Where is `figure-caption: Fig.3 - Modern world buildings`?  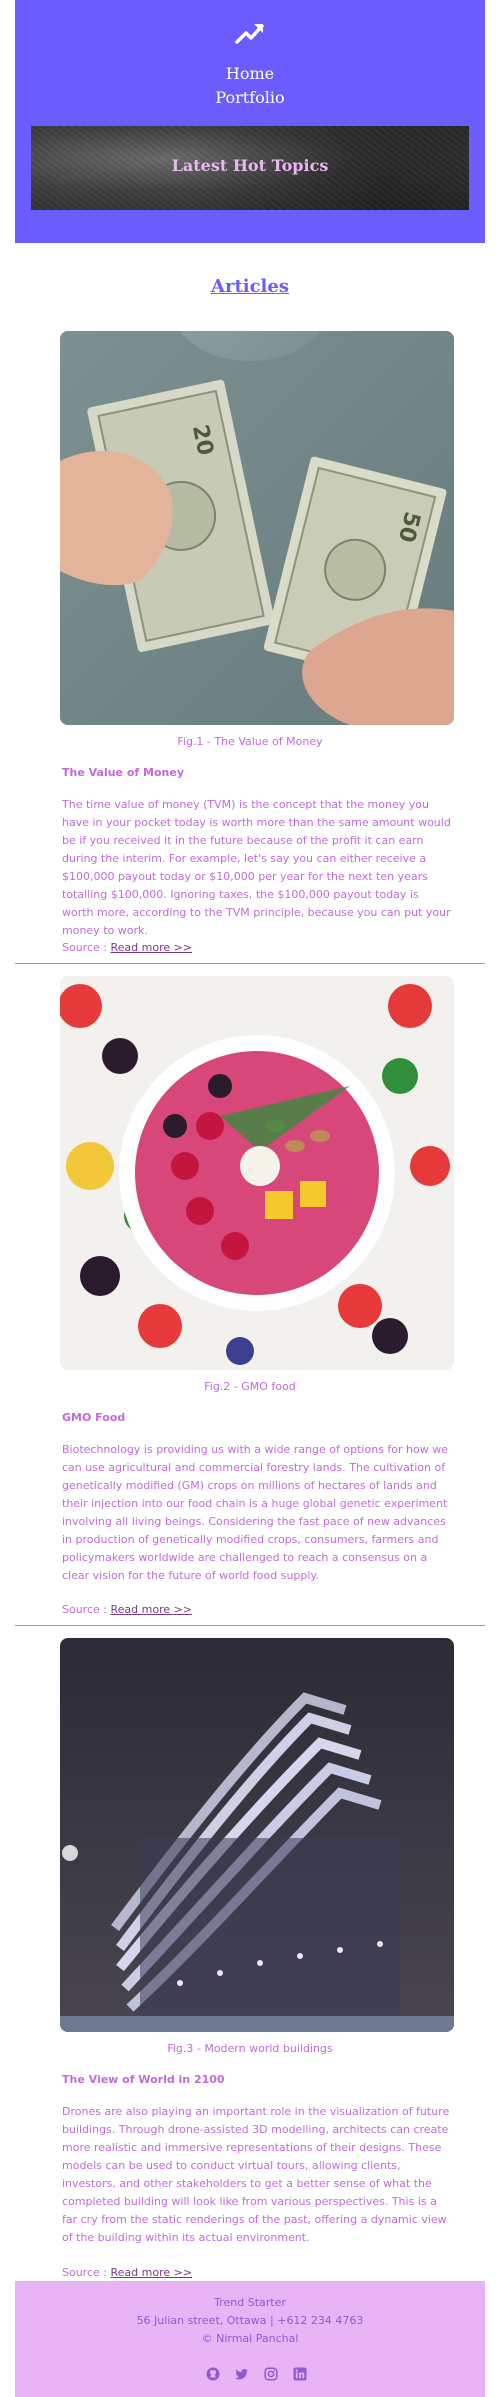
figure-caption: Fig.3 - Modern world buildings is located at coordinates (250, 2048).